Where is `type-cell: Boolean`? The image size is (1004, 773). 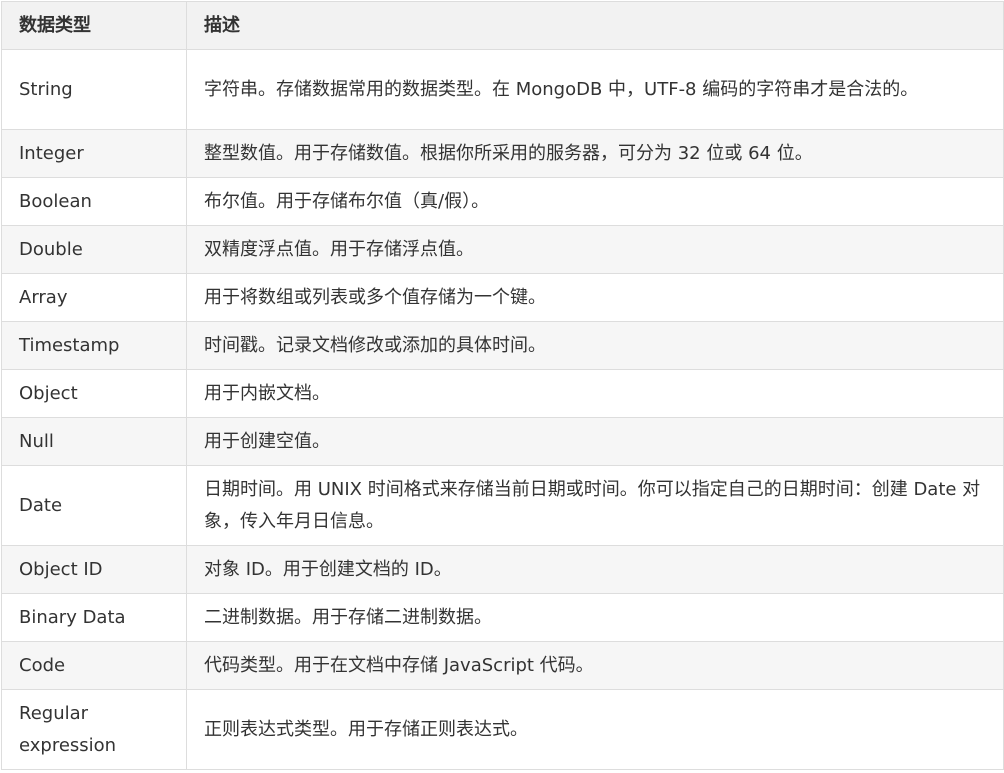 type-cell: Boolean is located at coordinates (94, 201).